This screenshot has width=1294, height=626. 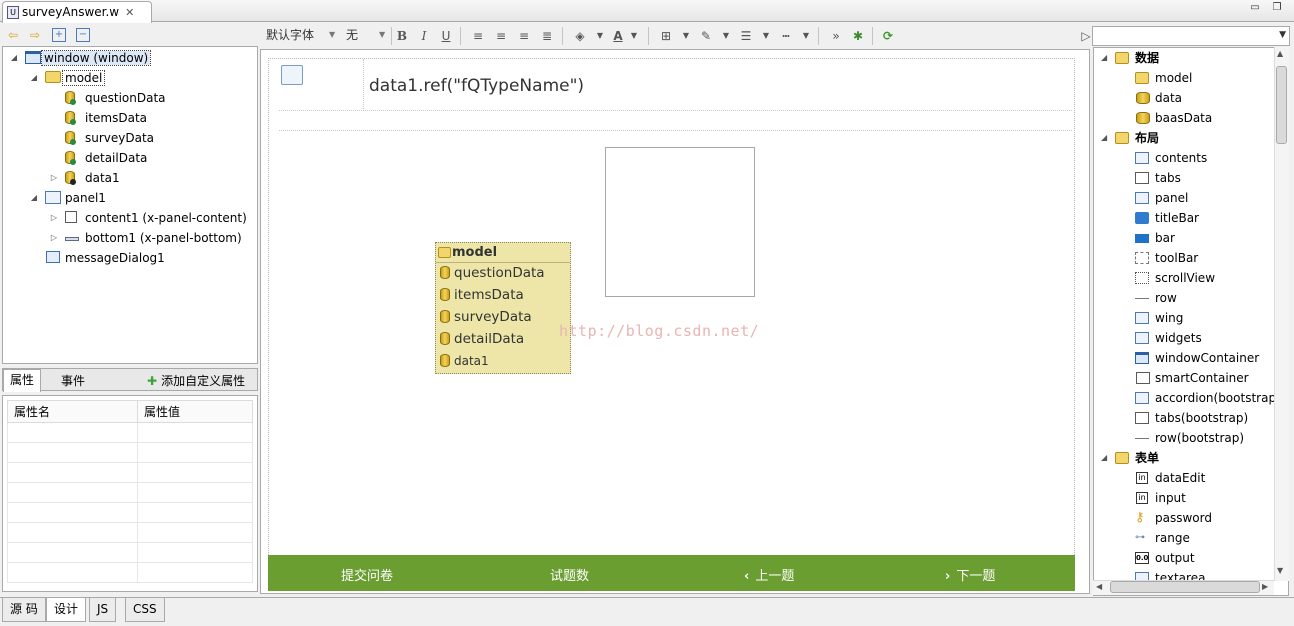 I want to click on scroll-up-icon: ▲, so click(x=1280, y=53).